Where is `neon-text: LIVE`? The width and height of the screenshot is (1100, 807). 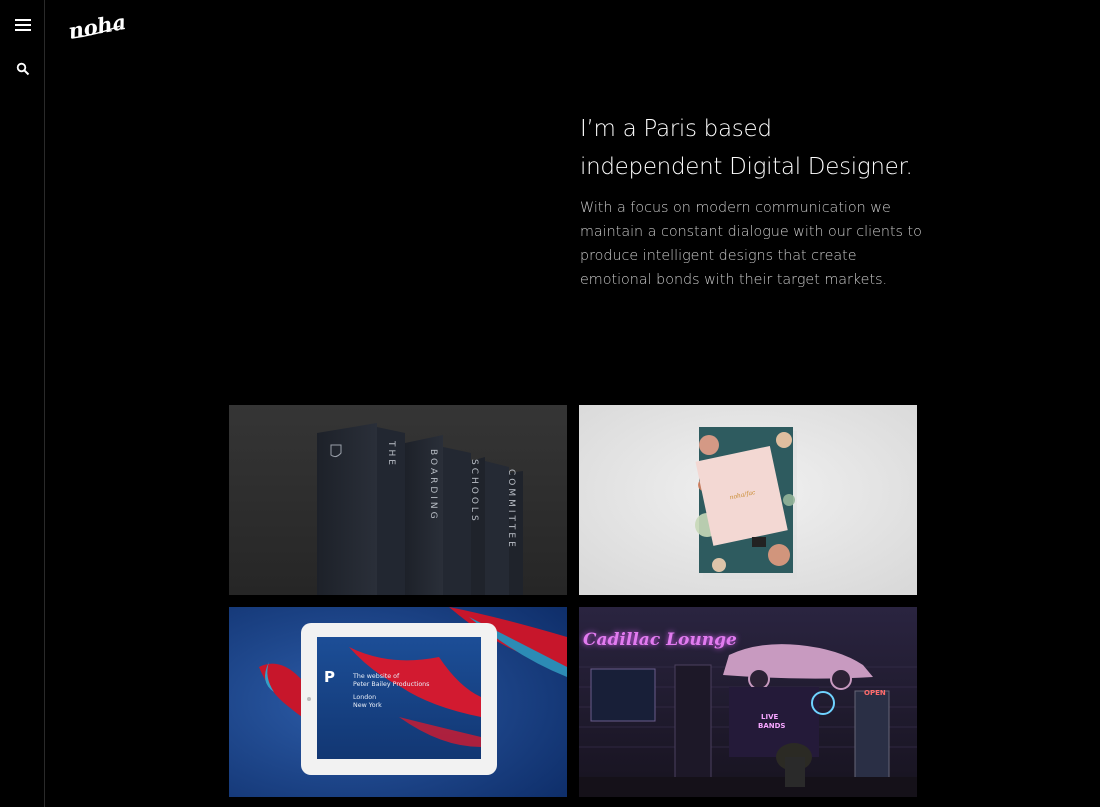
neon-text: LIVE is located at coordinates (769, 717).